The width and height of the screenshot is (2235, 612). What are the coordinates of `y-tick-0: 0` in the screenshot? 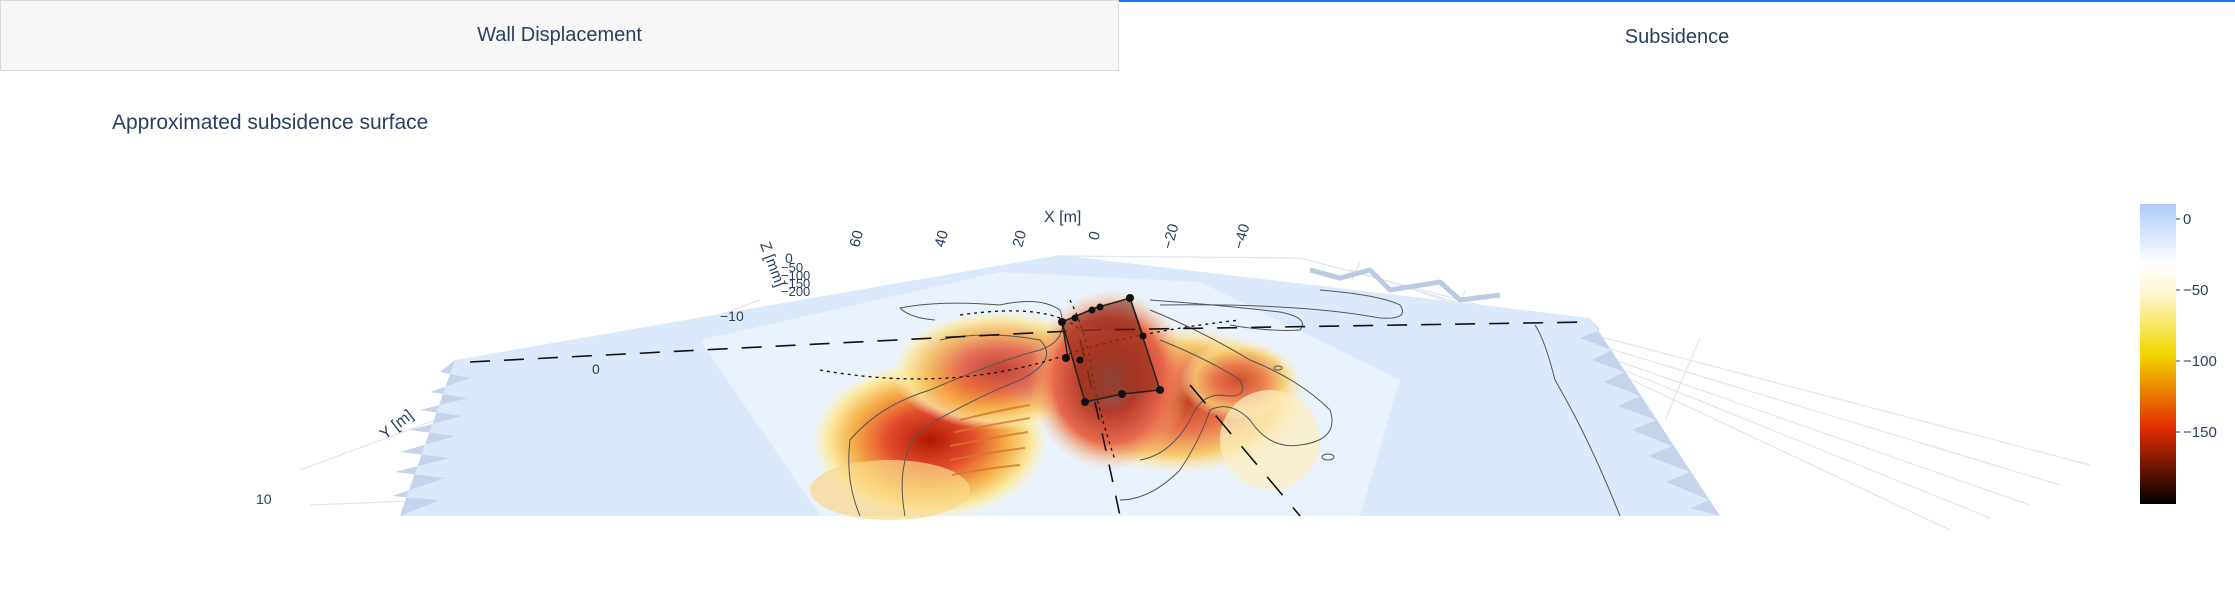 It's located at (596, 369).